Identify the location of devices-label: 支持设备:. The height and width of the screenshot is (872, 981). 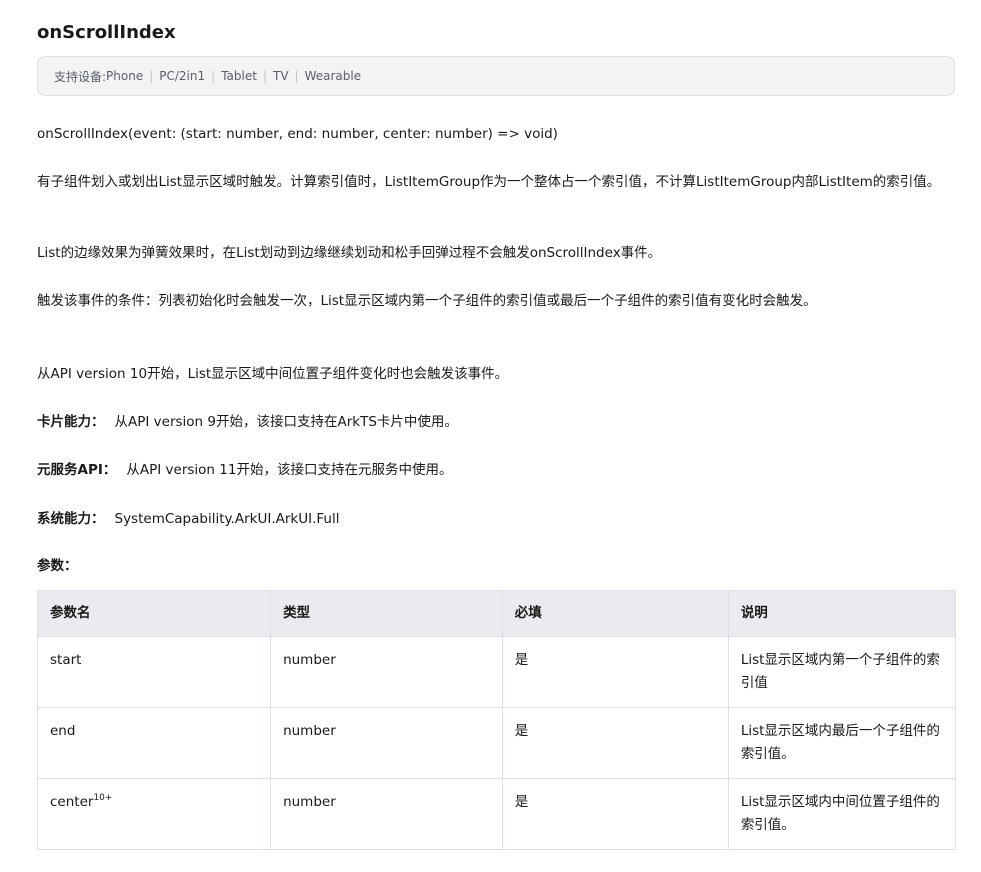
(80, 76).